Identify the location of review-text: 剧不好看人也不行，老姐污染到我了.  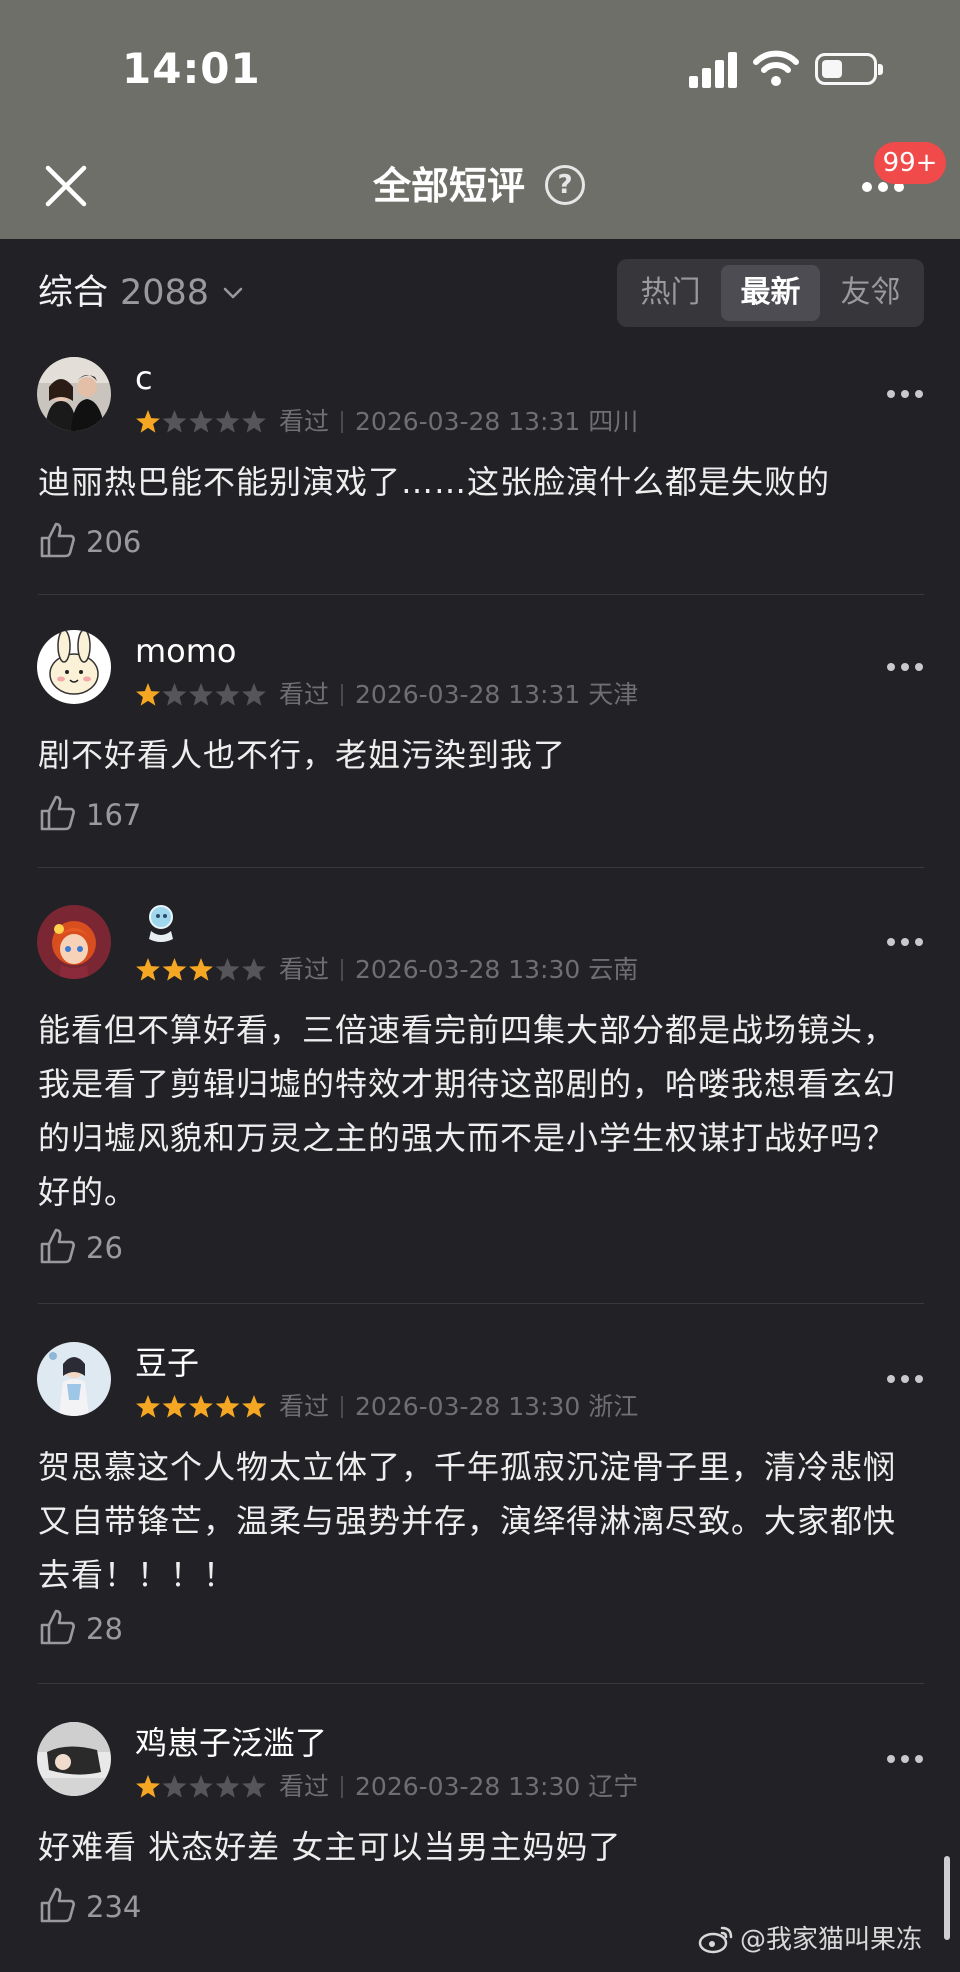
(302, 755).